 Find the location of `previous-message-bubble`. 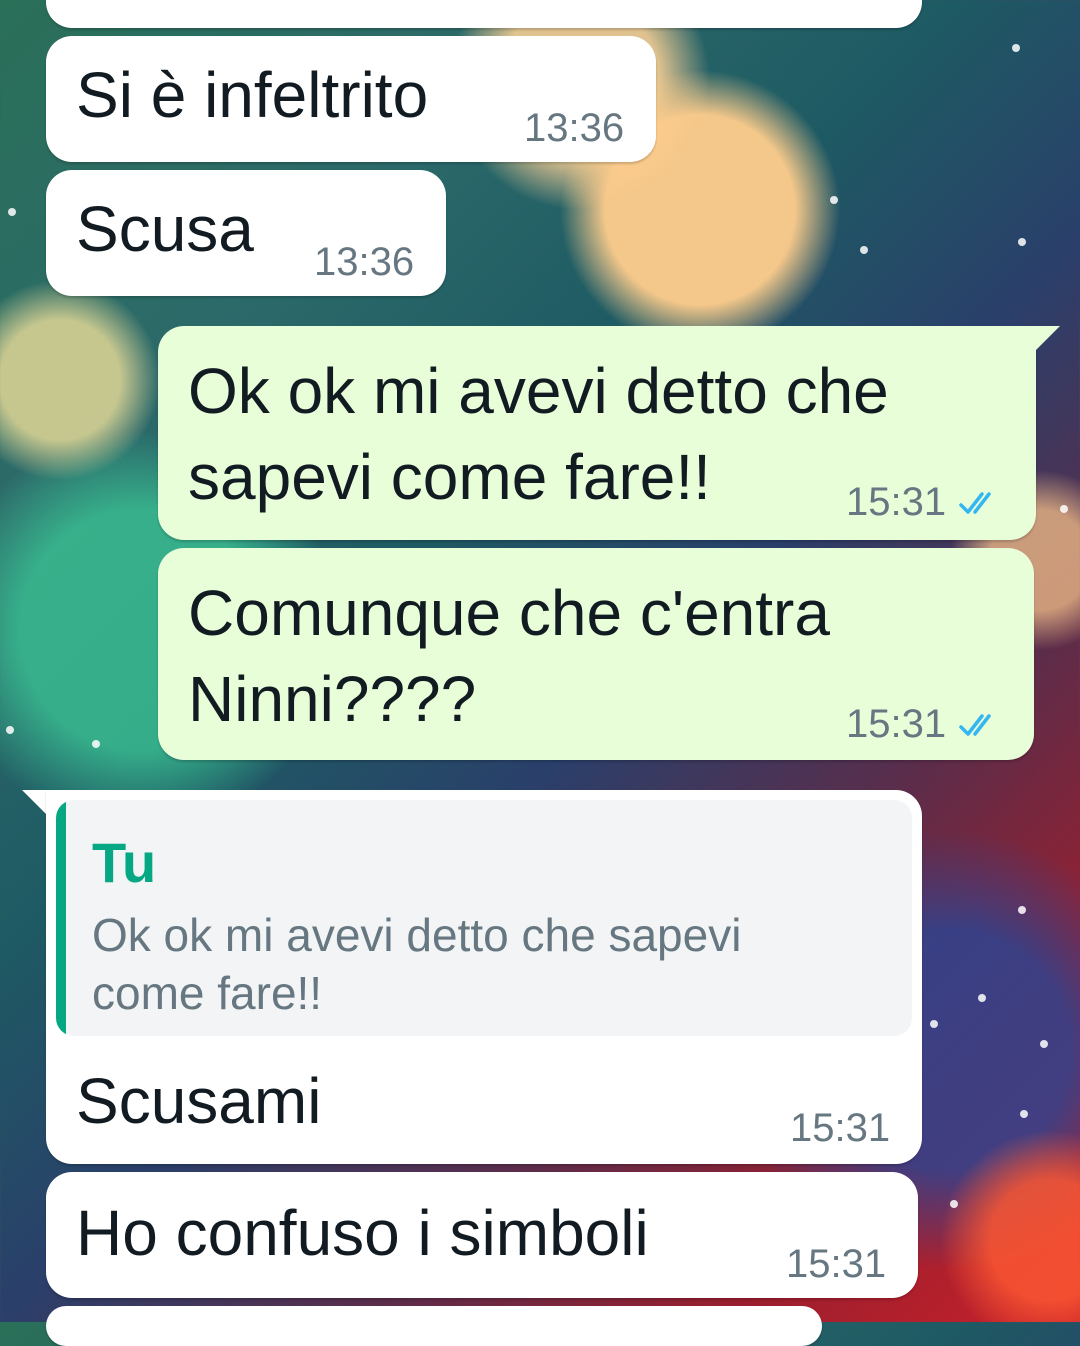

previous-message-bubble is located at coordinates (484, 14).